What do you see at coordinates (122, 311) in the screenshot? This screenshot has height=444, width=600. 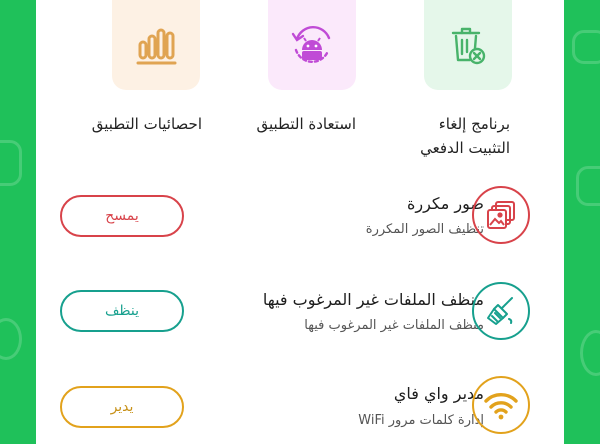 I see `clean-button: ينظف` at bounding box center [122, 311].